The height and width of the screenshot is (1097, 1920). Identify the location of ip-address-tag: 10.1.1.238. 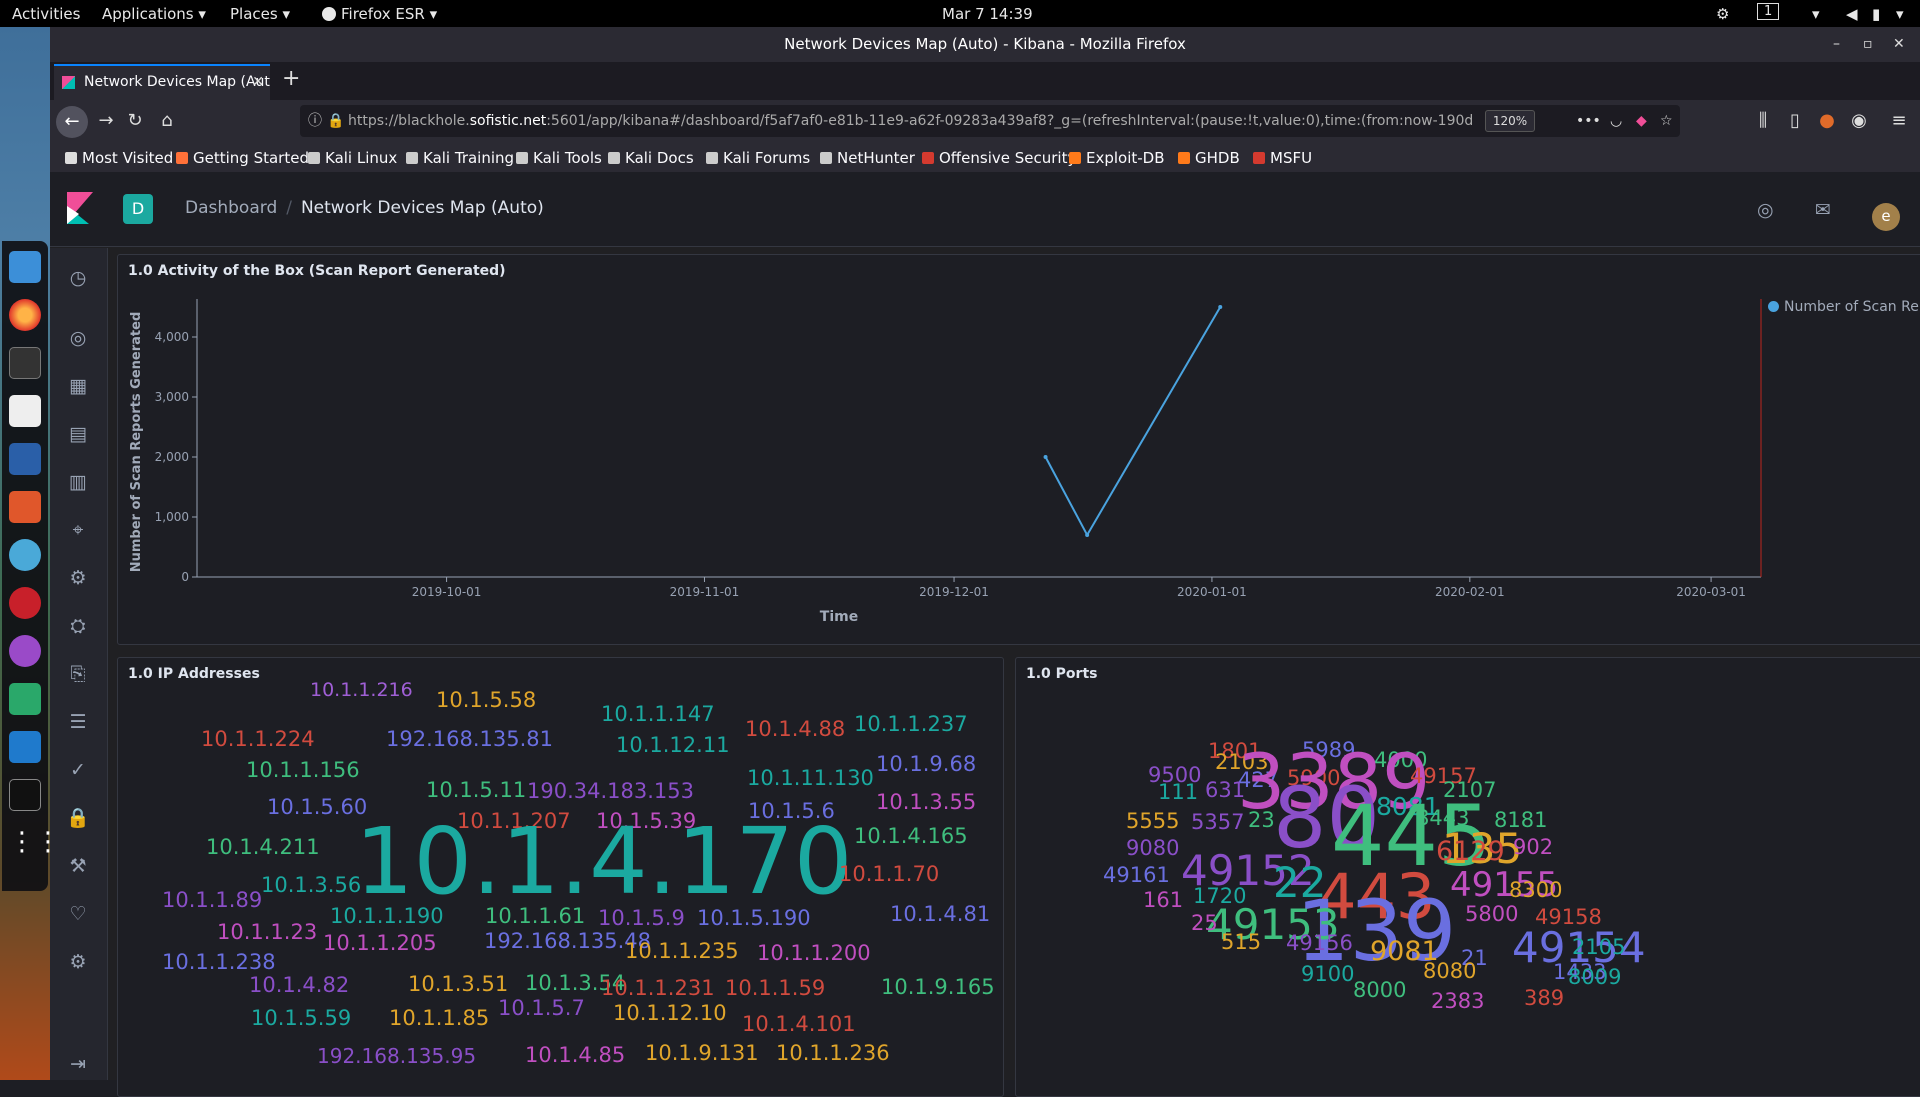
(219, 962).